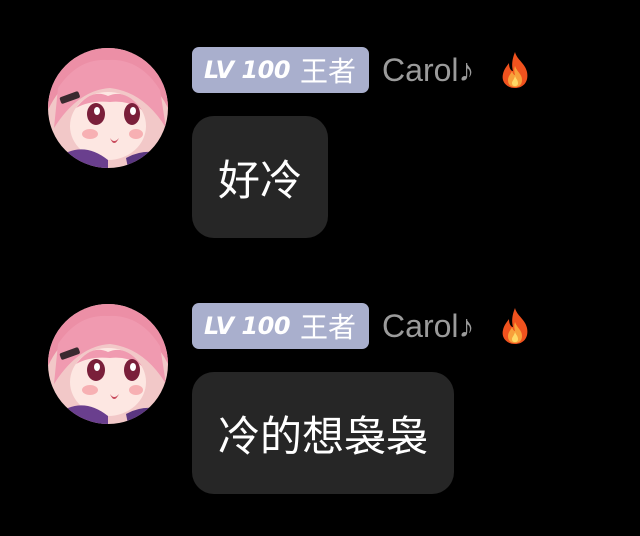  Describe the element at coordinates (260, 180) in the screenshot. I see `message-text: 好冷` at that location.